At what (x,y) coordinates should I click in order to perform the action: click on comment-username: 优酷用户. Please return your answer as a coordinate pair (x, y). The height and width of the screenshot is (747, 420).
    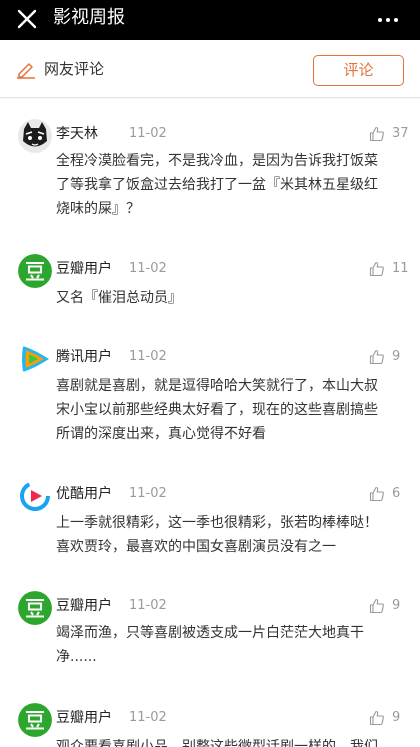
    Looking at the image, I should click on (84, 494).